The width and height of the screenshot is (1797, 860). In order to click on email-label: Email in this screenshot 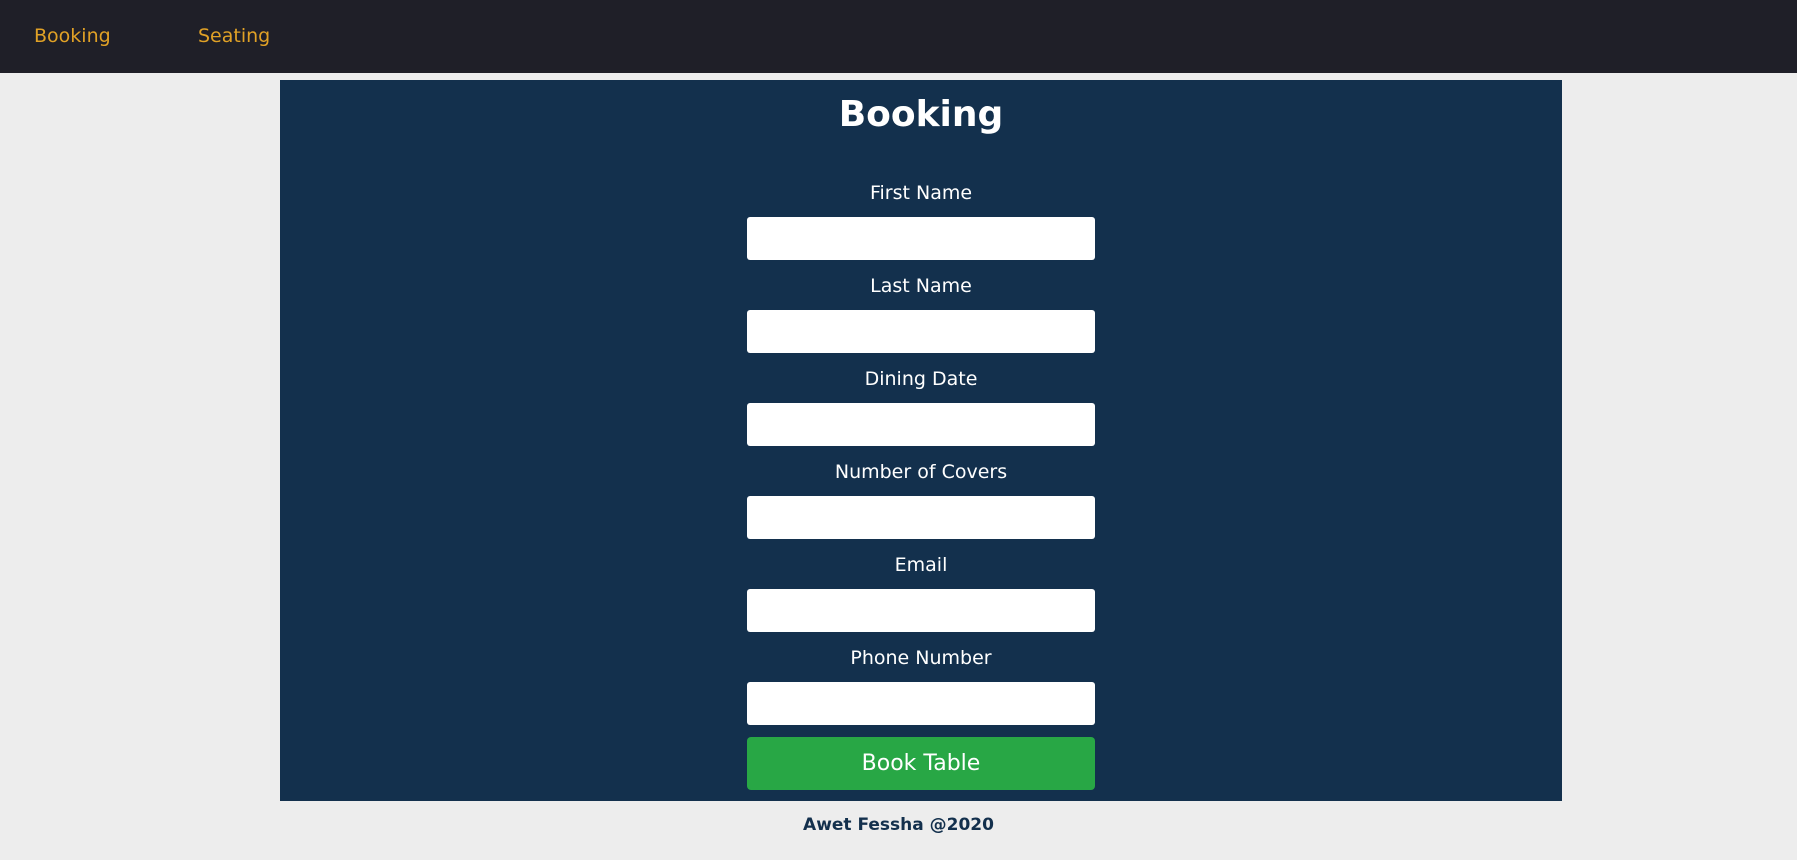, I will do `click(921, 565)`.